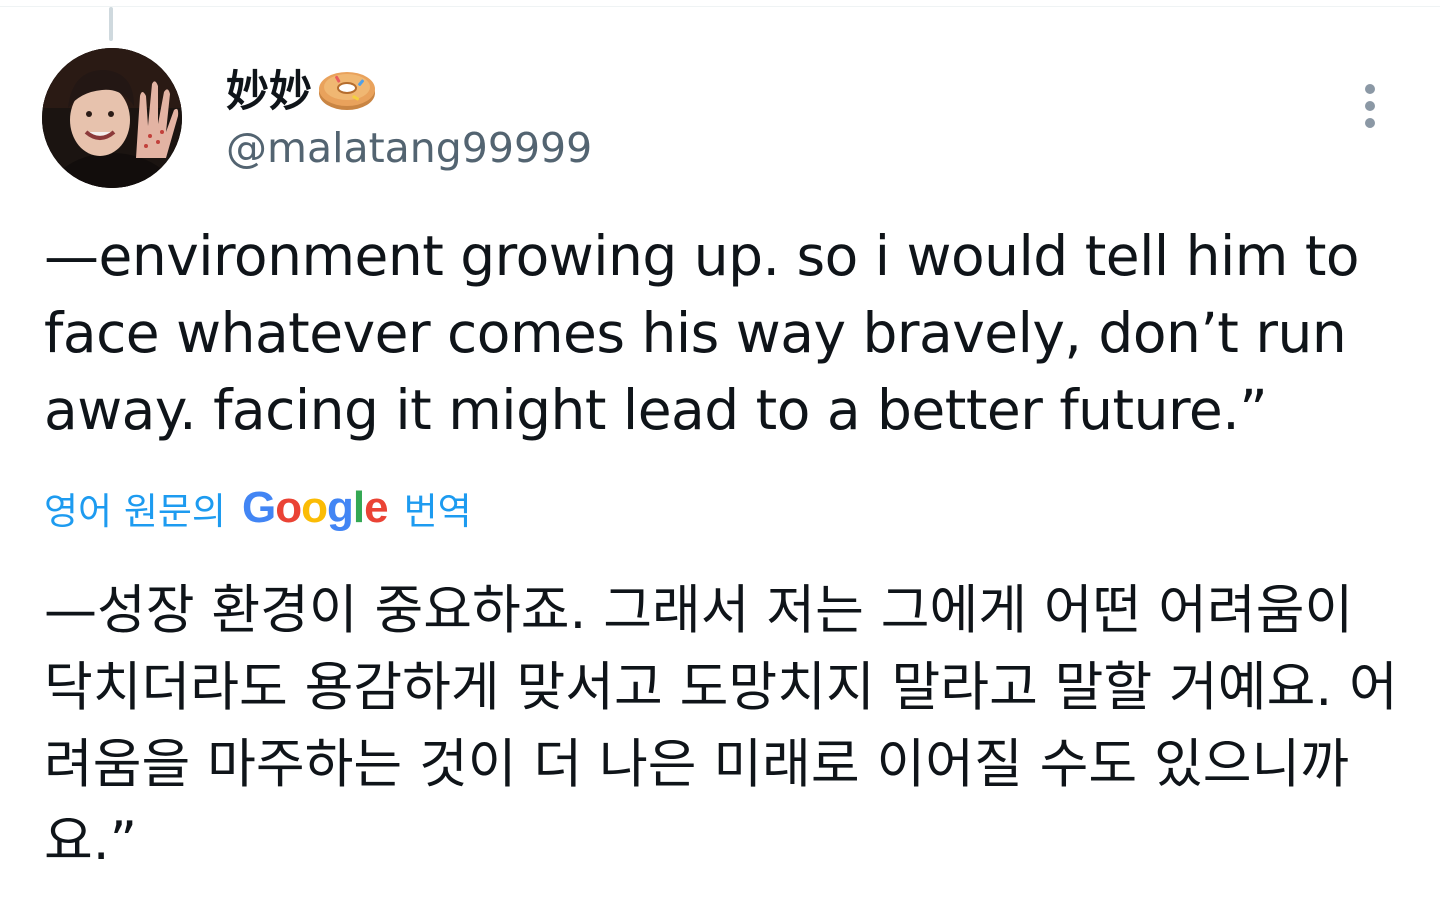 This screenshot has height=909, width=1440. Describe the element at coordinates (111, 24) in the screenshot. I see `thread-connector-line` at that location.